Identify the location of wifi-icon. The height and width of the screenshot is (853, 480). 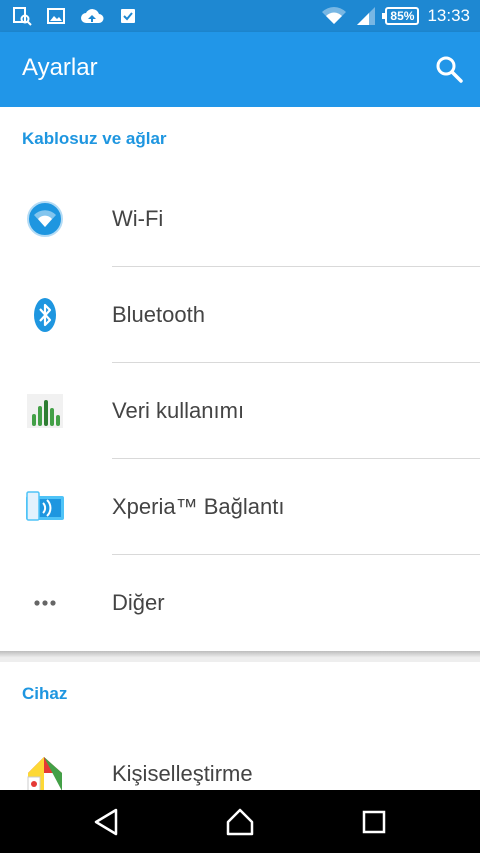
(334, 15).